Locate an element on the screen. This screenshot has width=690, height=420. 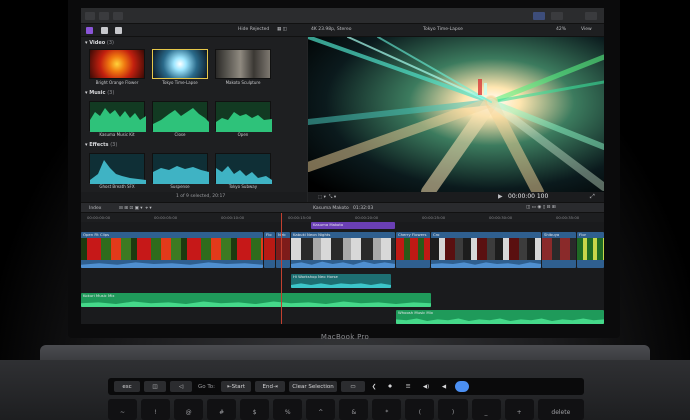
video-clip: Open Fit Clips is located at coordinates (172, 250).